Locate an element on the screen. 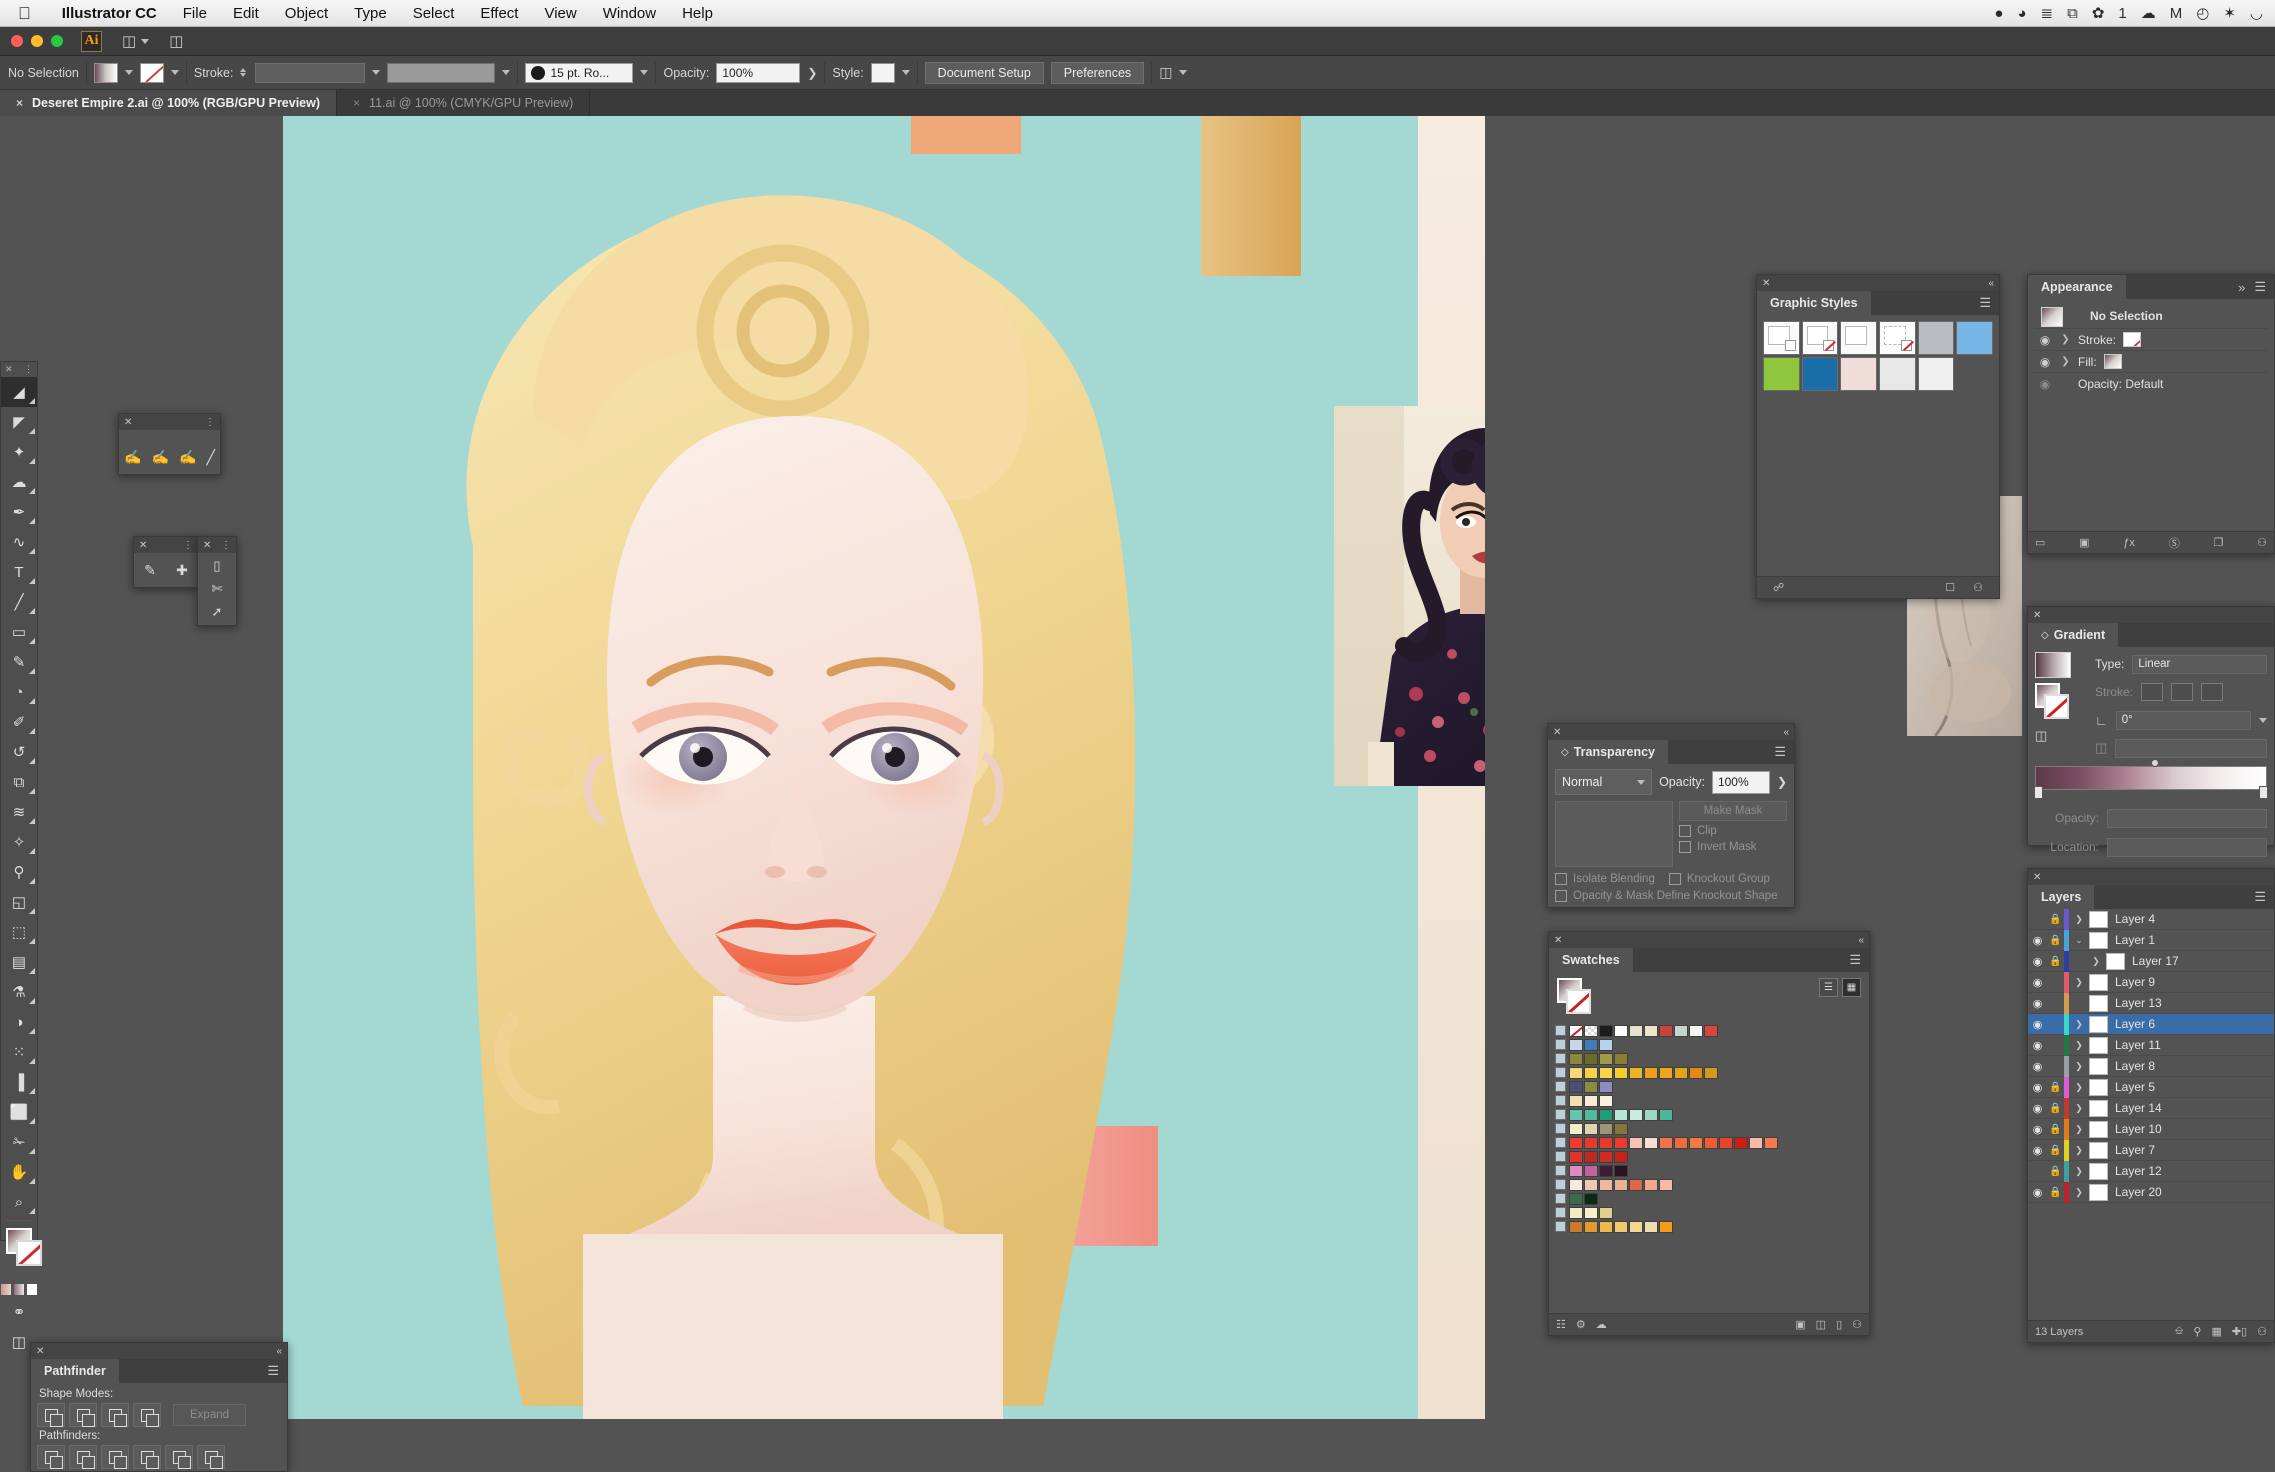  arrange-documents-icon: ◫ is located at coordinates (136, 41).